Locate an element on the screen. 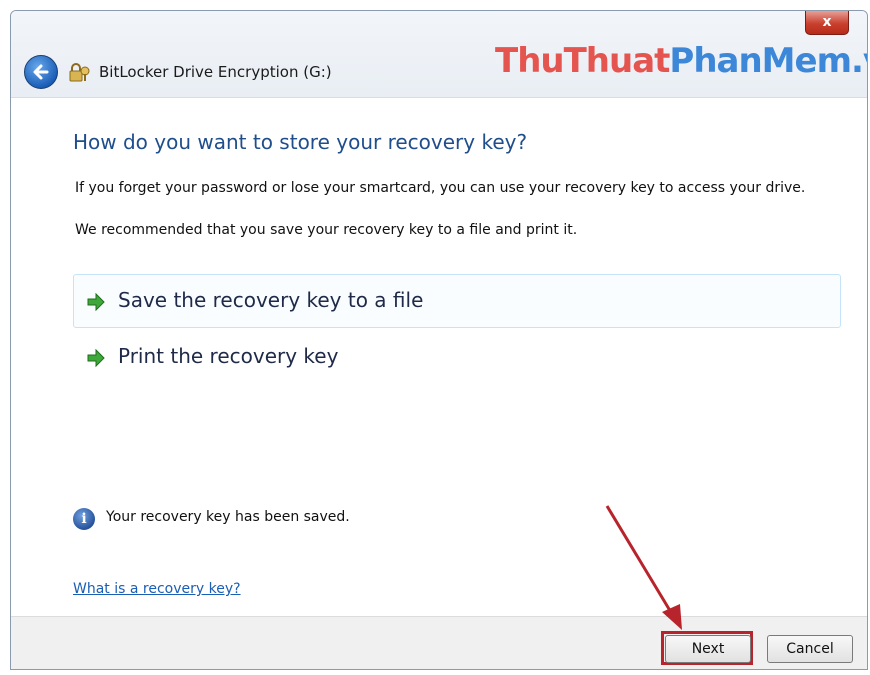 The image size is (870, 675). back-button is located at coordinates (41, 72).